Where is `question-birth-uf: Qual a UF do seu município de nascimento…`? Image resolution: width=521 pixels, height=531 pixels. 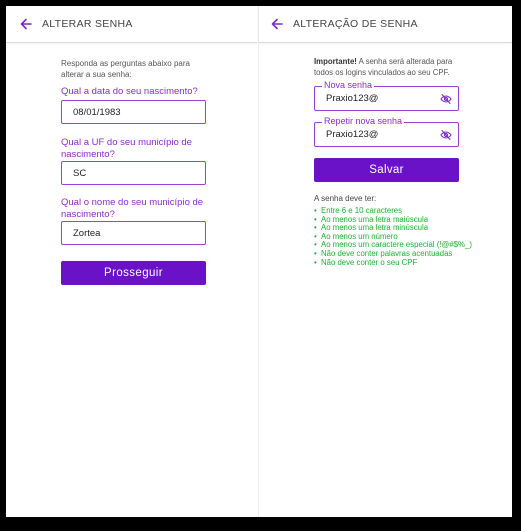 question-birth-uf: Qual a UF do seu município de nascimento… is located at coordinates (126, 148).